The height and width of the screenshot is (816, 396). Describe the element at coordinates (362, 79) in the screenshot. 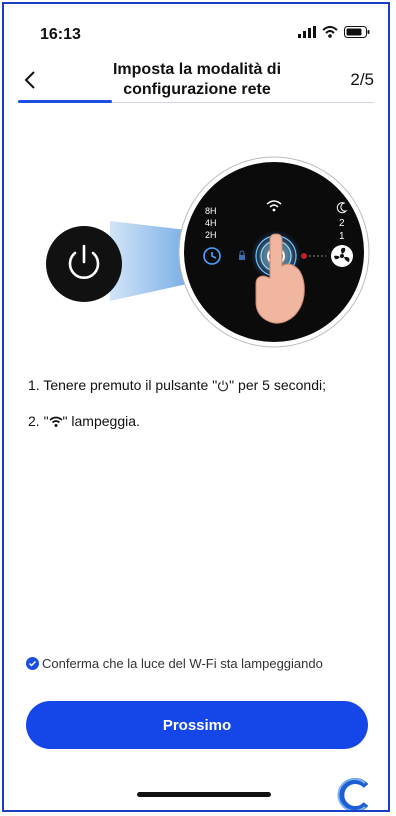

I see `step-indicator: 2/5` at that location.